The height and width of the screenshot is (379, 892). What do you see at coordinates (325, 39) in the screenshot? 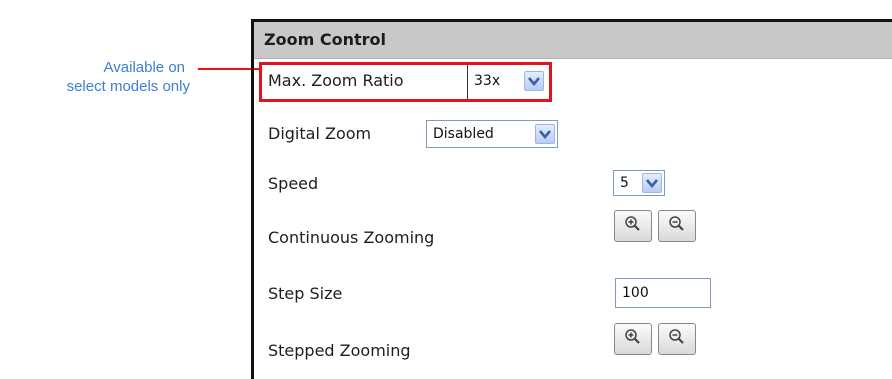
I see `panel-title: Zoom Control` at bounding box center [325, 39].